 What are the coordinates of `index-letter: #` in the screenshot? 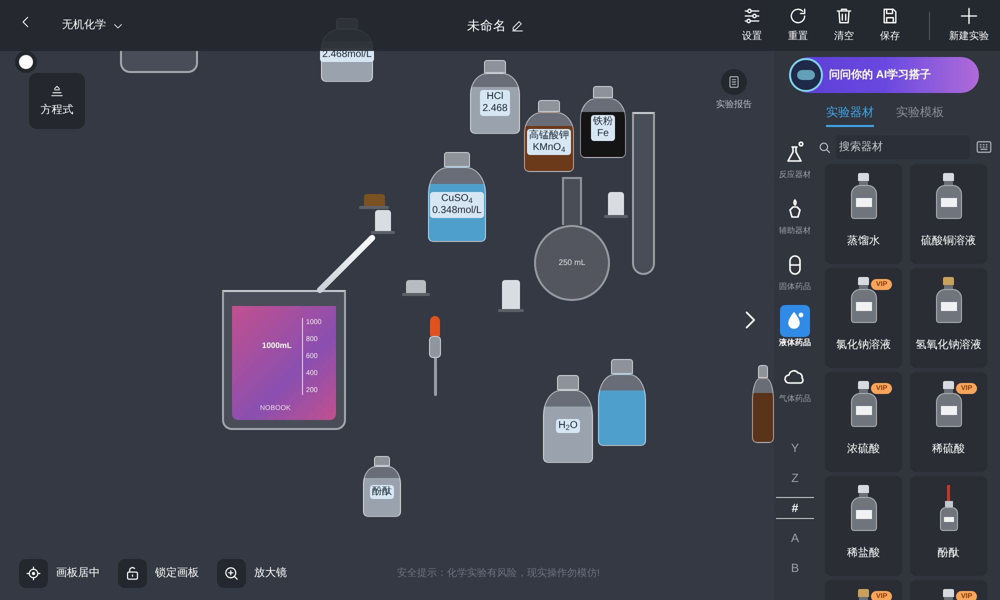 It's located at (795, 508).